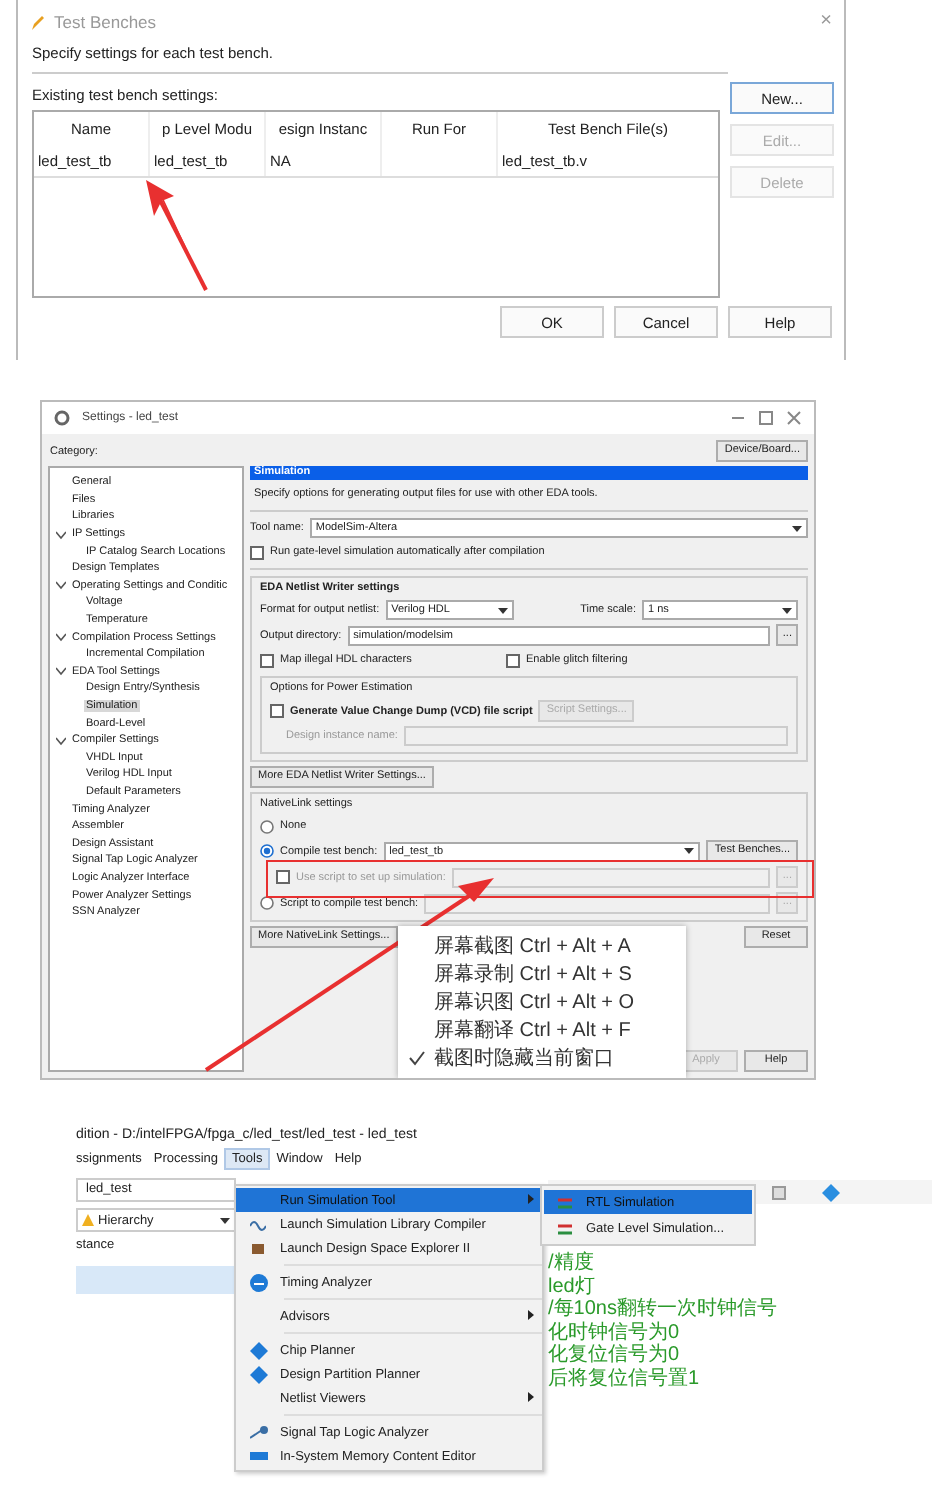 This screenshot has width=932, height=1506. Describe the element at coordinates (542, 1030) in the screenshot. I see `menu-item: 屏幕翻译 Ctrl + Alt + F` at that location.